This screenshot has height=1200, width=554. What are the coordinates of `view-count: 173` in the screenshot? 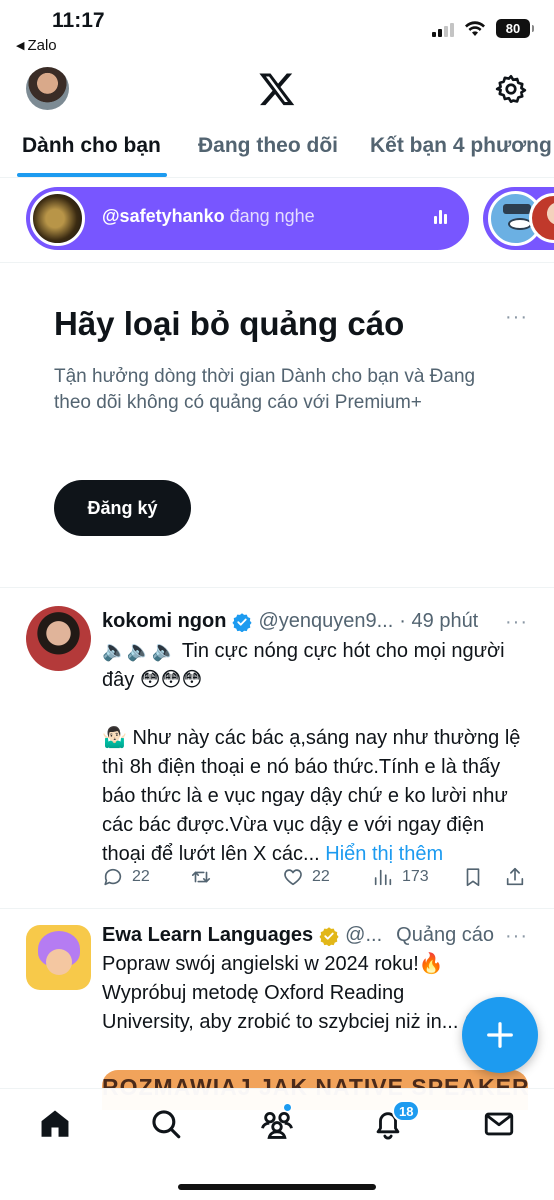 It's located at (415, 876).